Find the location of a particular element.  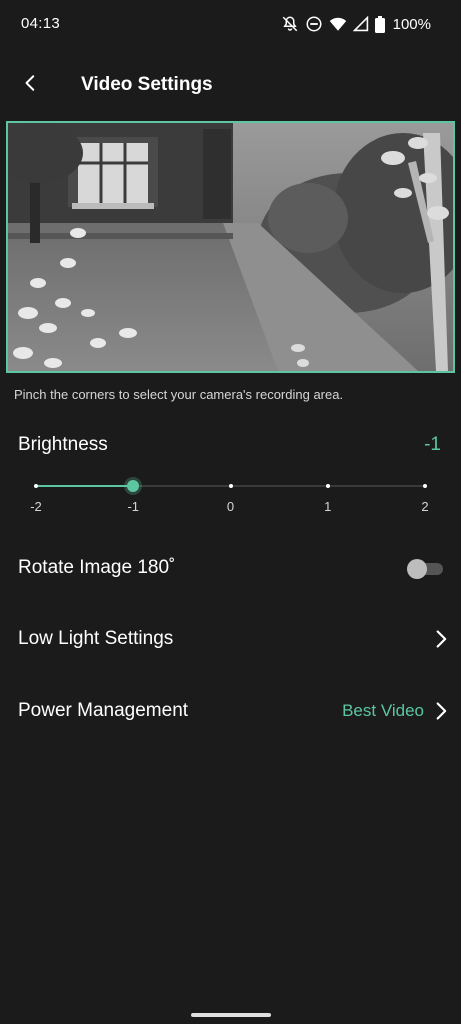

back-button is located at coordinates (31, 85).